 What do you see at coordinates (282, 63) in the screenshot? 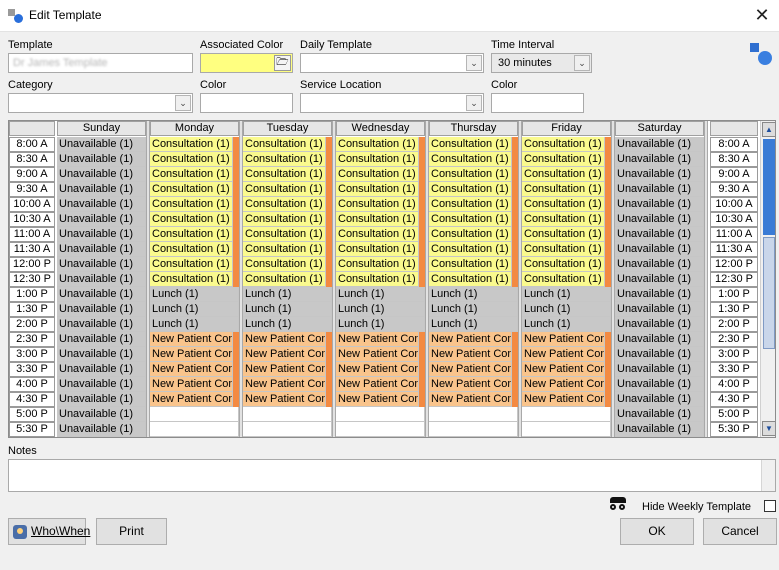
I see `folder-icon: 🗁` at bounding box center [282, 63].